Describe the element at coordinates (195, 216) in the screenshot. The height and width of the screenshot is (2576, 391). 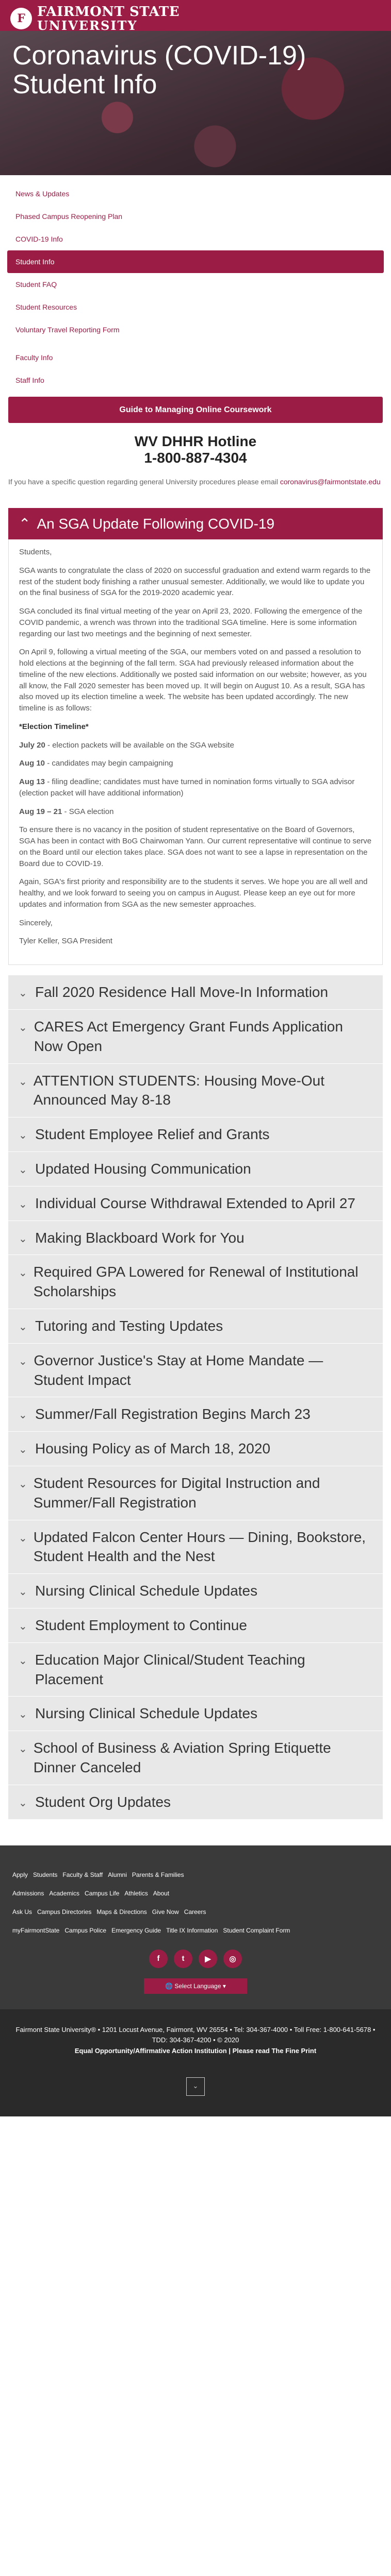
I see `subnav-reopening: Phased Campus Reopening Plan` at that location.